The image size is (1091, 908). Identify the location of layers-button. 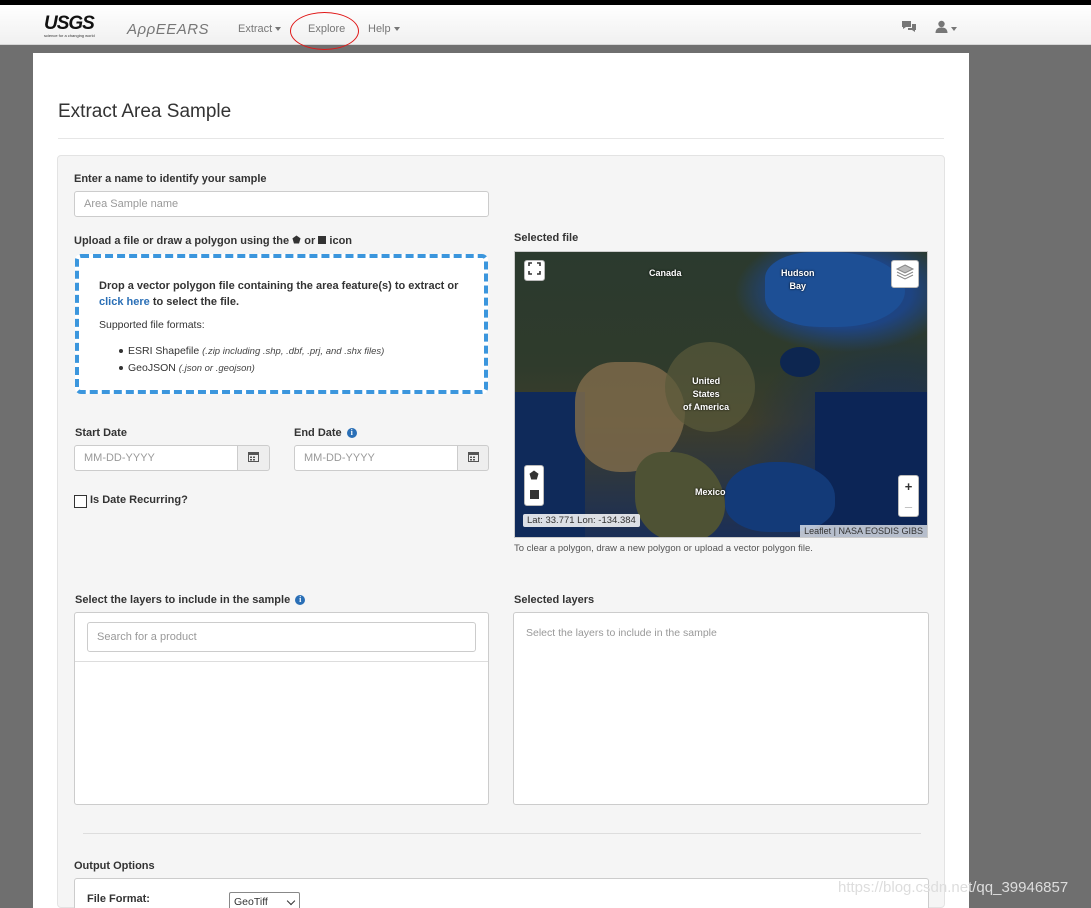
(905, 274).